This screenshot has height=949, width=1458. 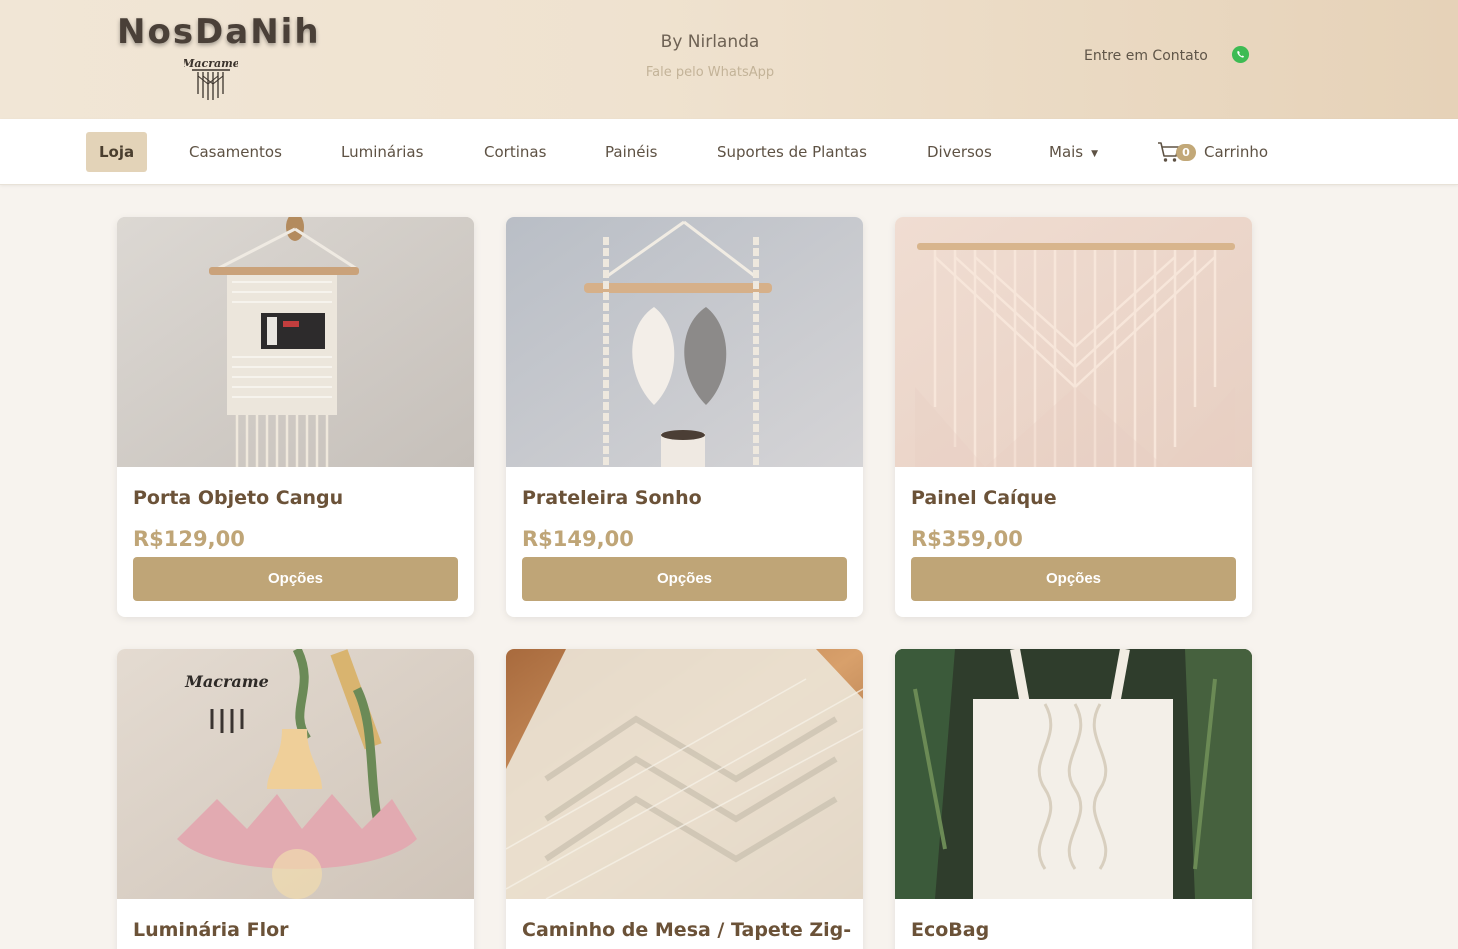 What do you see at coordinates (238, 498) in the screenshot?
I see `product-title: Porta Objeto Cangu` at bounding box center [238, 498].